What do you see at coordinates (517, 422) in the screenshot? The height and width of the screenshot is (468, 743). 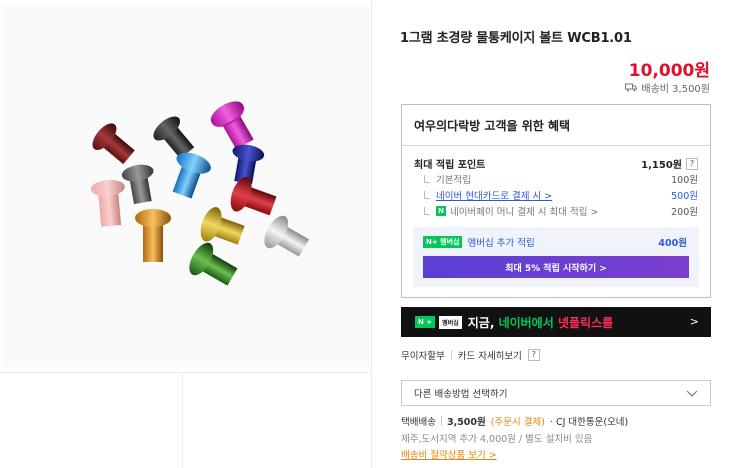 I see `delivery-payment-note: (주문시 결제)` at bounding box center [517, 422].